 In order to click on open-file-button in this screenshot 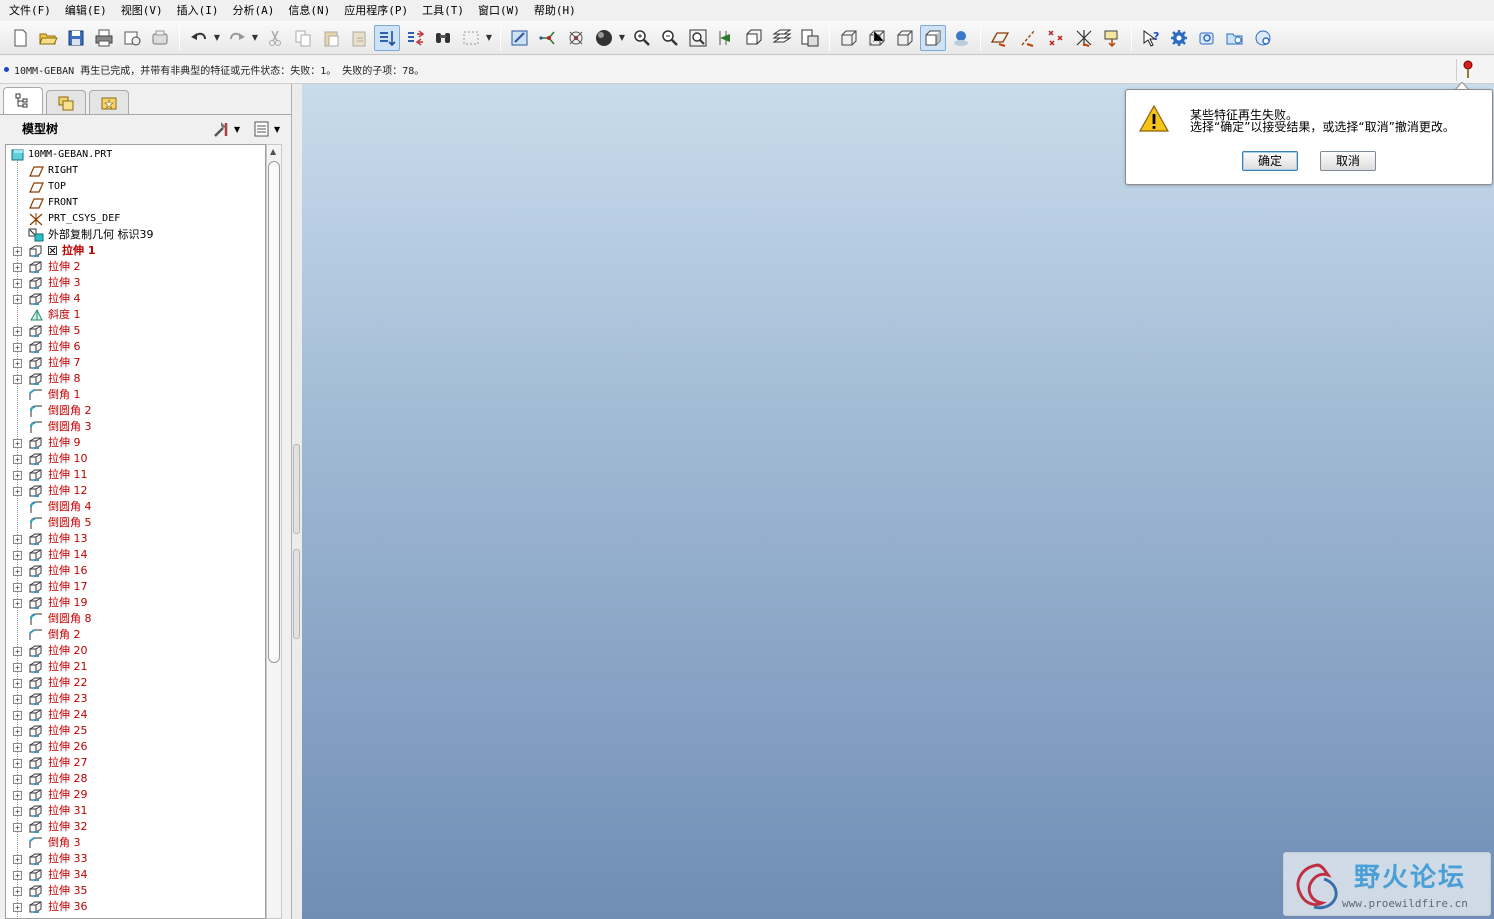, I will do `click(48, 38)`.